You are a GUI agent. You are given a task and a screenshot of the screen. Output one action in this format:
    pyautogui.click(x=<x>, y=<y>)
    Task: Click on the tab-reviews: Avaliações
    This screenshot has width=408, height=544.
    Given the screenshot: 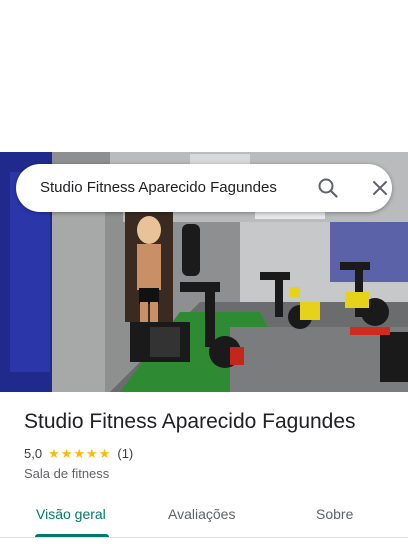 What is the action you would take?
    pyautogui.click(x=201, y=525)
    